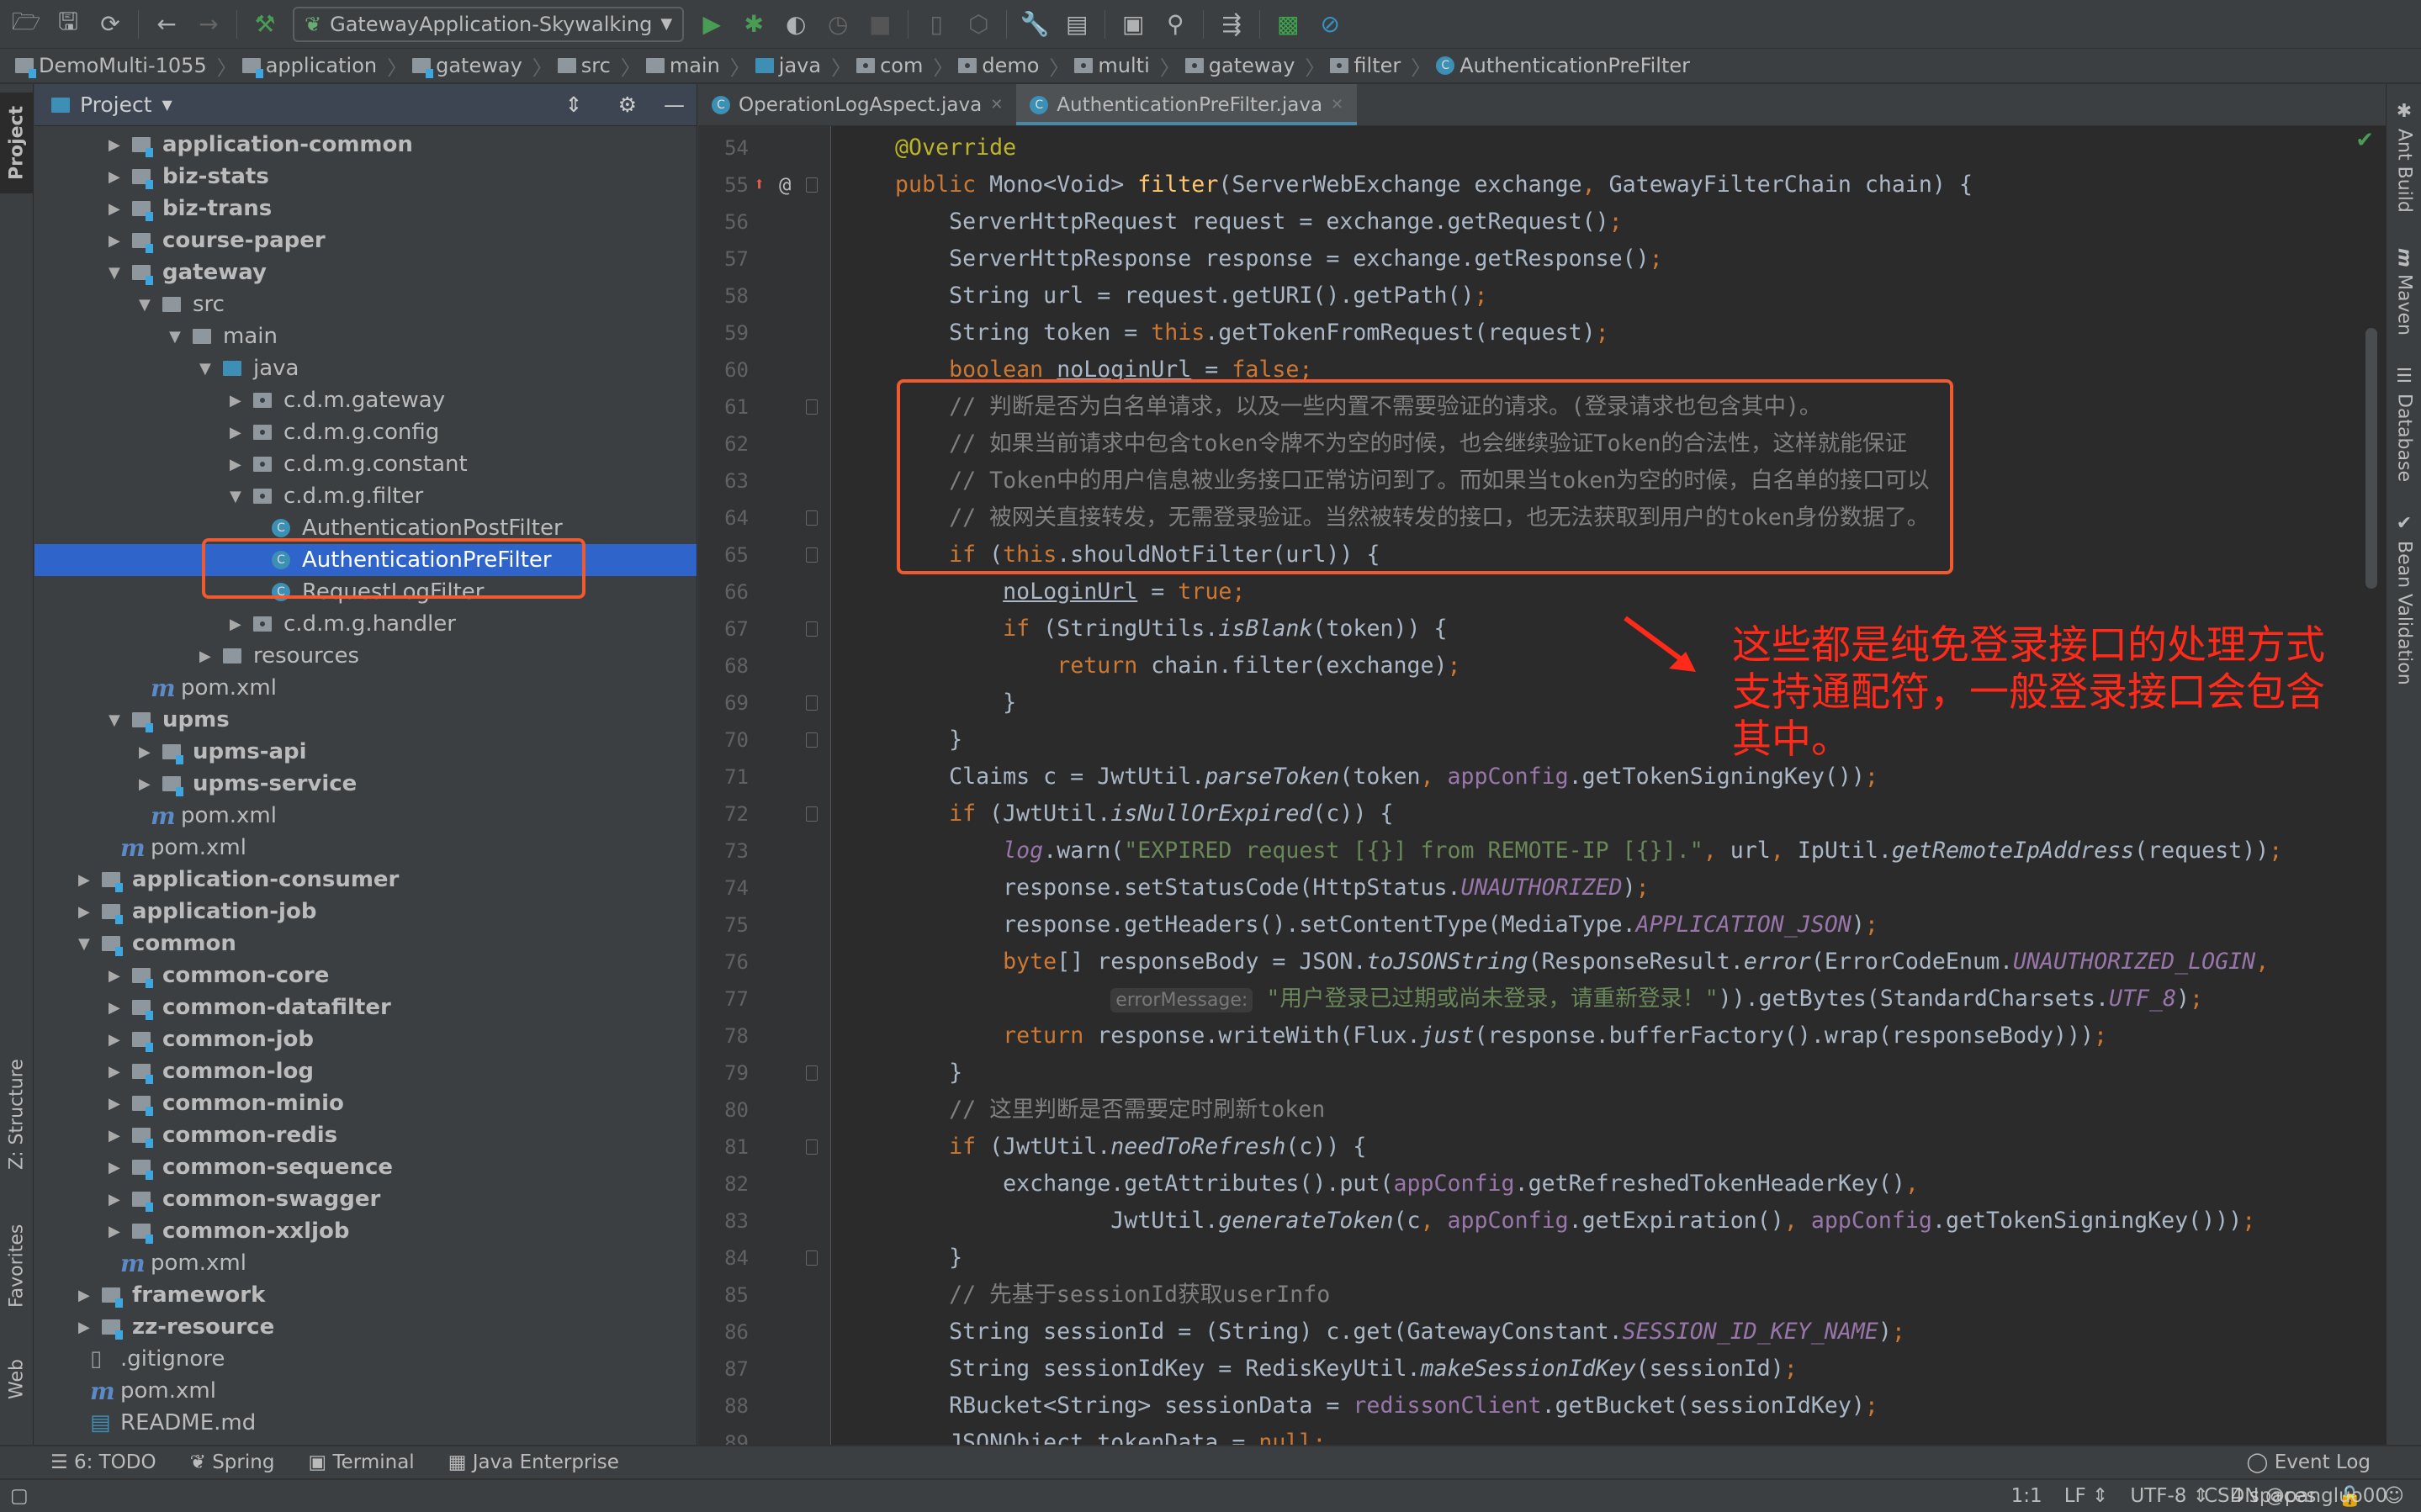  I want to click on tool-tab-spring: ❦ Spring, so click(233, 1462).